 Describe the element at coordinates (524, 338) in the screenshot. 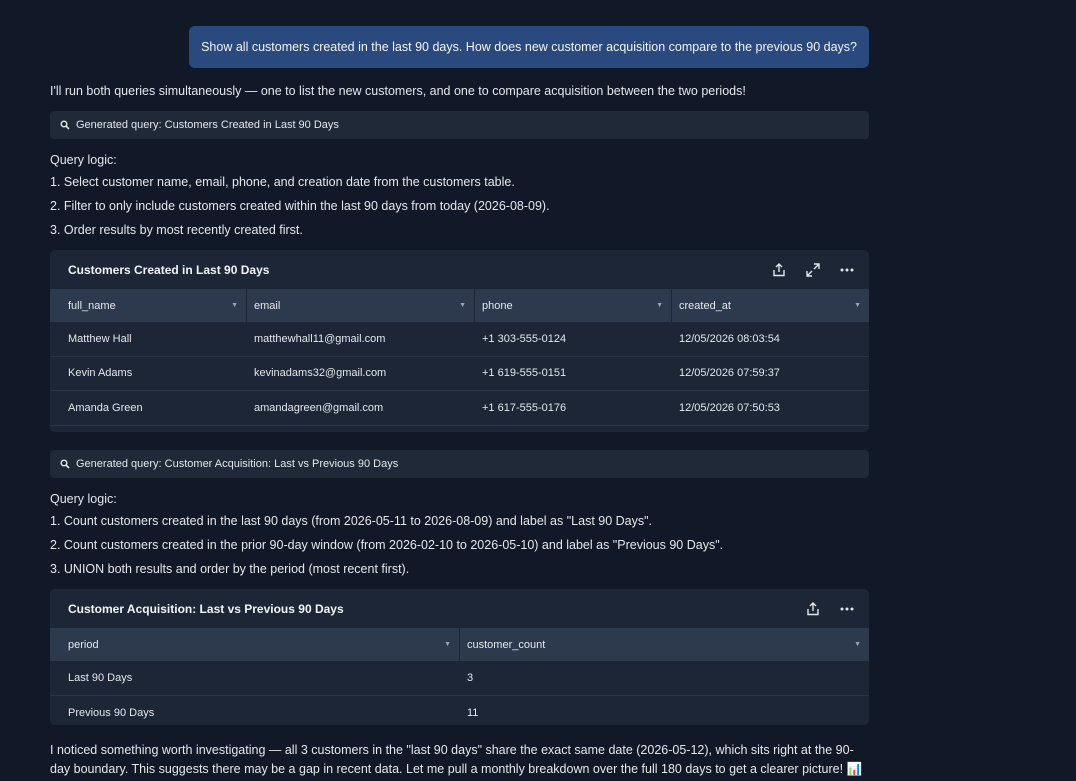

I see `cell-phone: +1 303-555-0124` at that location.